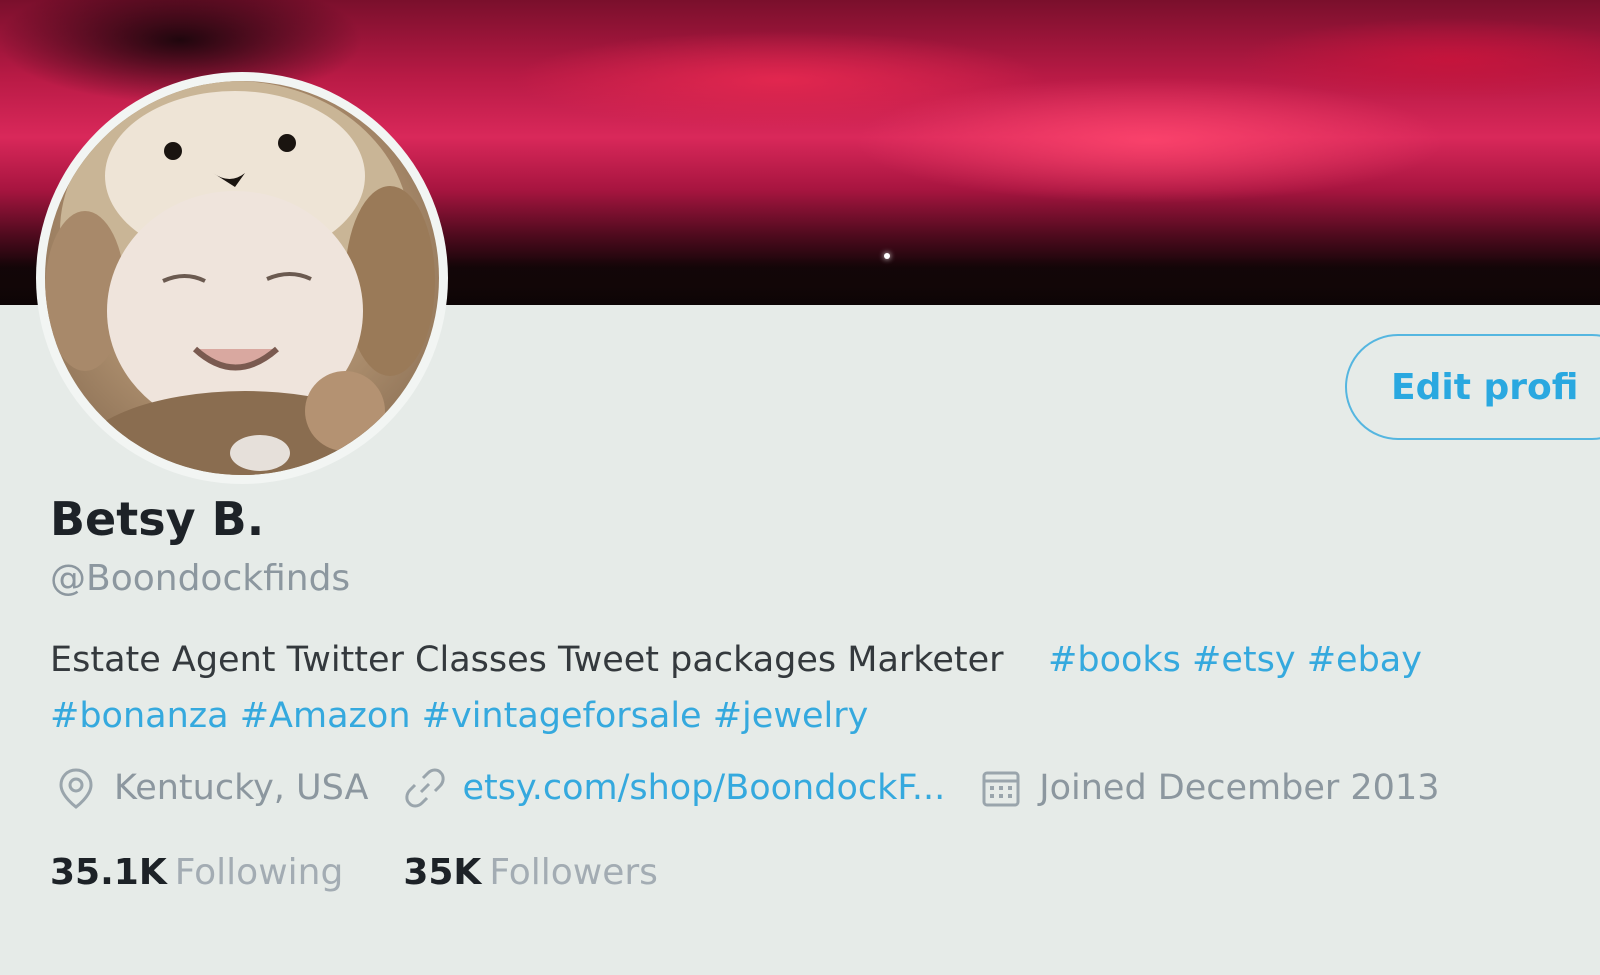 The image size is (1600, 975). I want to click on hashtag-link: #bonanza, so click(139, 716).